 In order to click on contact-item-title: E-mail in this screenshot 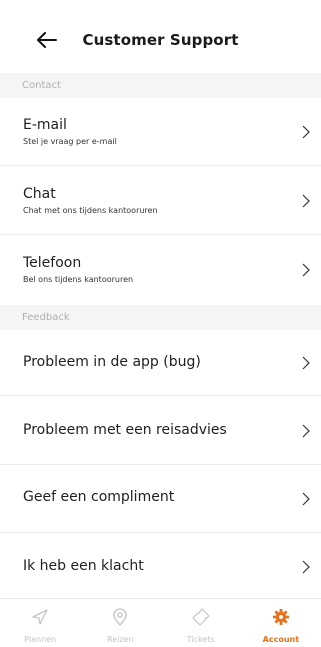, I will do `click(45, 125)`.